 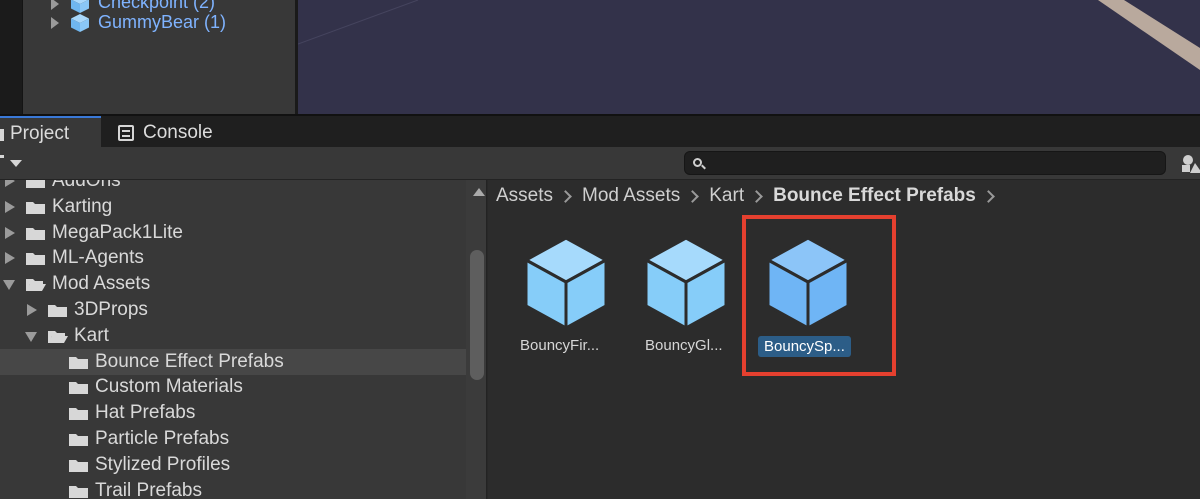 I want to click on search-box, so click(x=925, y=163).